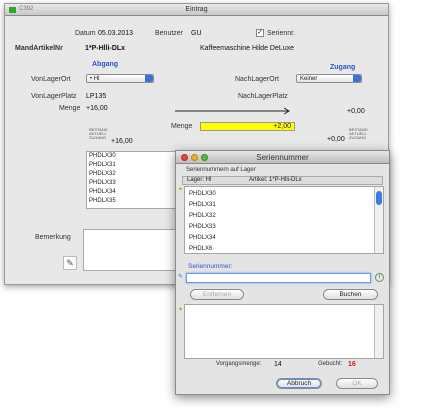  What do you see at coordinates (51, 79) in the screenshot?
I see `vonlagerort-label: VonLagerOrt` at bounding box center [51, 79].